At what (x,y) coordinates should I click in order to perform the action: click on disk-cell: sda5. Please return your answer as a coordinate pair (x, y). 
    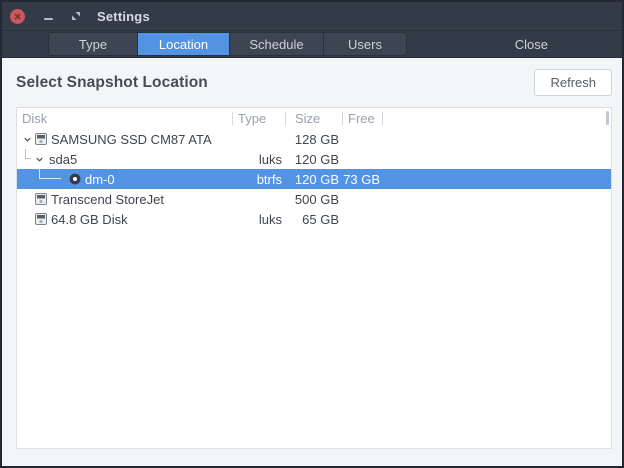
    Looking at the image, I should click on (124, 159).